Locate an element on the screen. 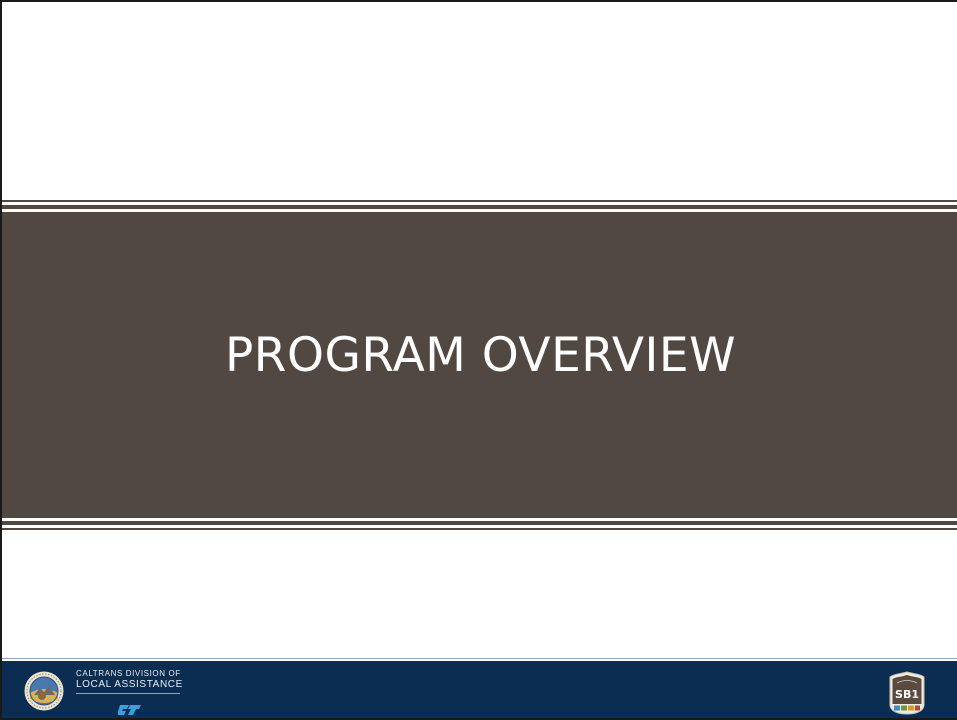 This screenshot has height=720, width=957. division-name-line1: CALTRANS DIVISION OF is located at coordinates (128, 673).